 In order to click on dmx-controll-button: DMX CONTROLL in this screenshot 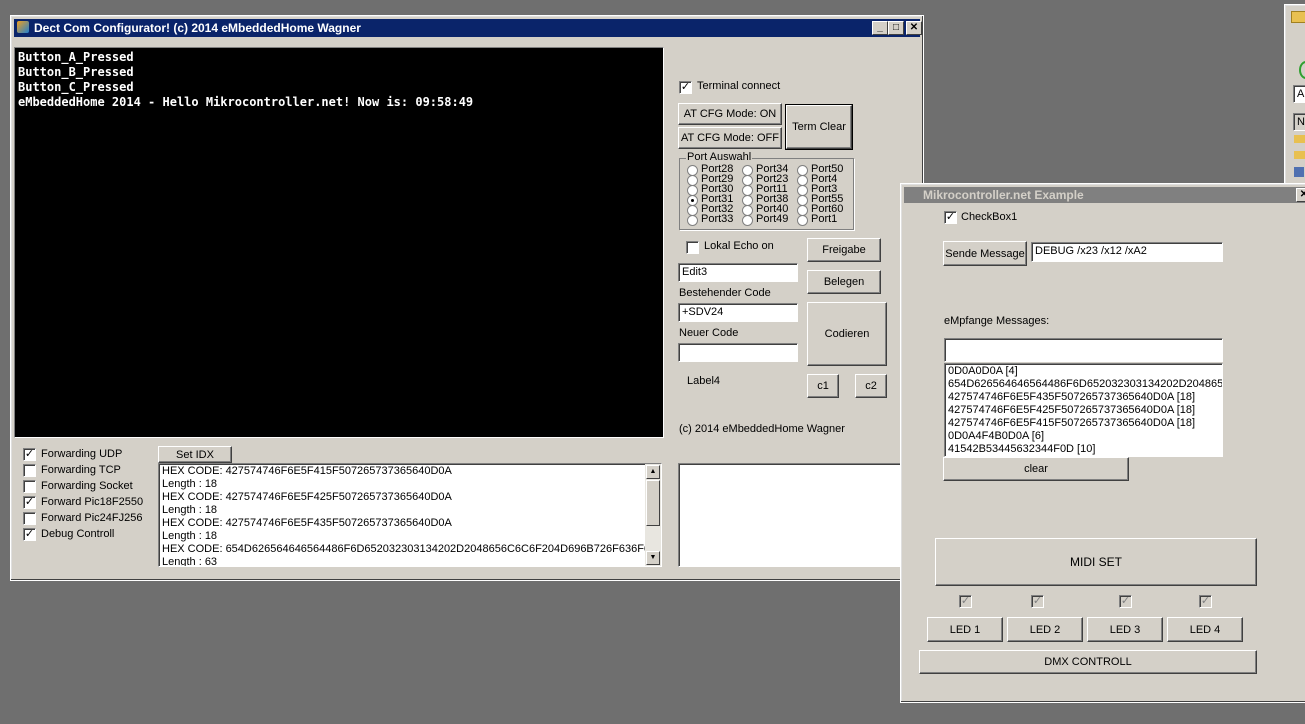, I will do `click(1088, 662)`.